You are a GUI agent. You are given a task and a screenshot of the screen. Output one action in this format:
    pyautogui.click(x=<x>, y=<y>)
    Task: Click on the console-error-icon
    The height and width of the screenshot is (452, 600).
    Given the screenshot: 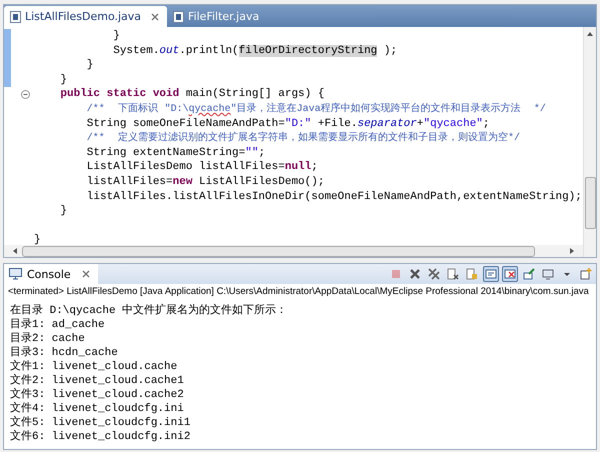 What is the action you would take?
    pyautogui.click(x=510, y=274)
    